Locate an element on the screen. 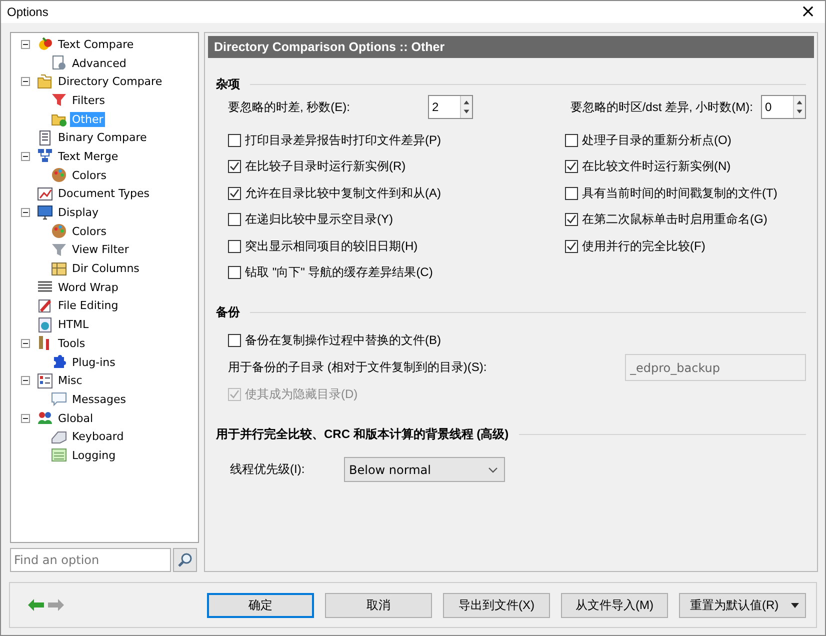 The image size is (826, 636). checkbox: 处理子目录的重新分析点(O) is located at coordinates (671, 140).